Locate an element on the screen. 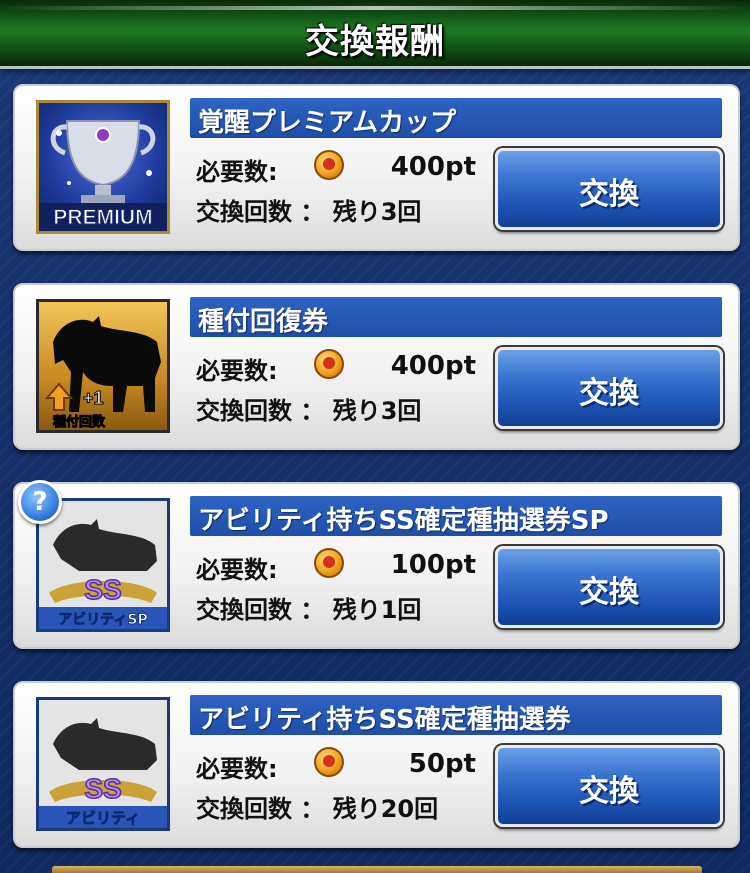 The height and width of the screenshot is (873, 750). remaining-value: 1回 is located at coordinates (401, 610).